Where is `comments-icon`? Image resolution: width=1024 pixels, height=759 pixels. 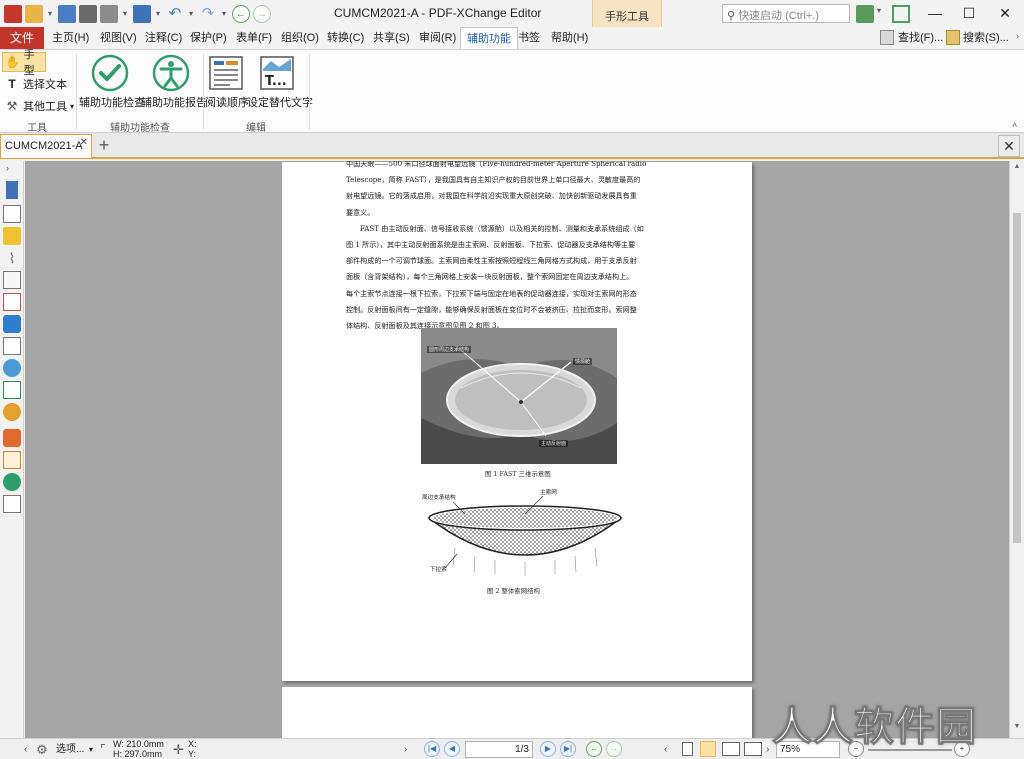
comments-icon is located at coordinates (12, 236).